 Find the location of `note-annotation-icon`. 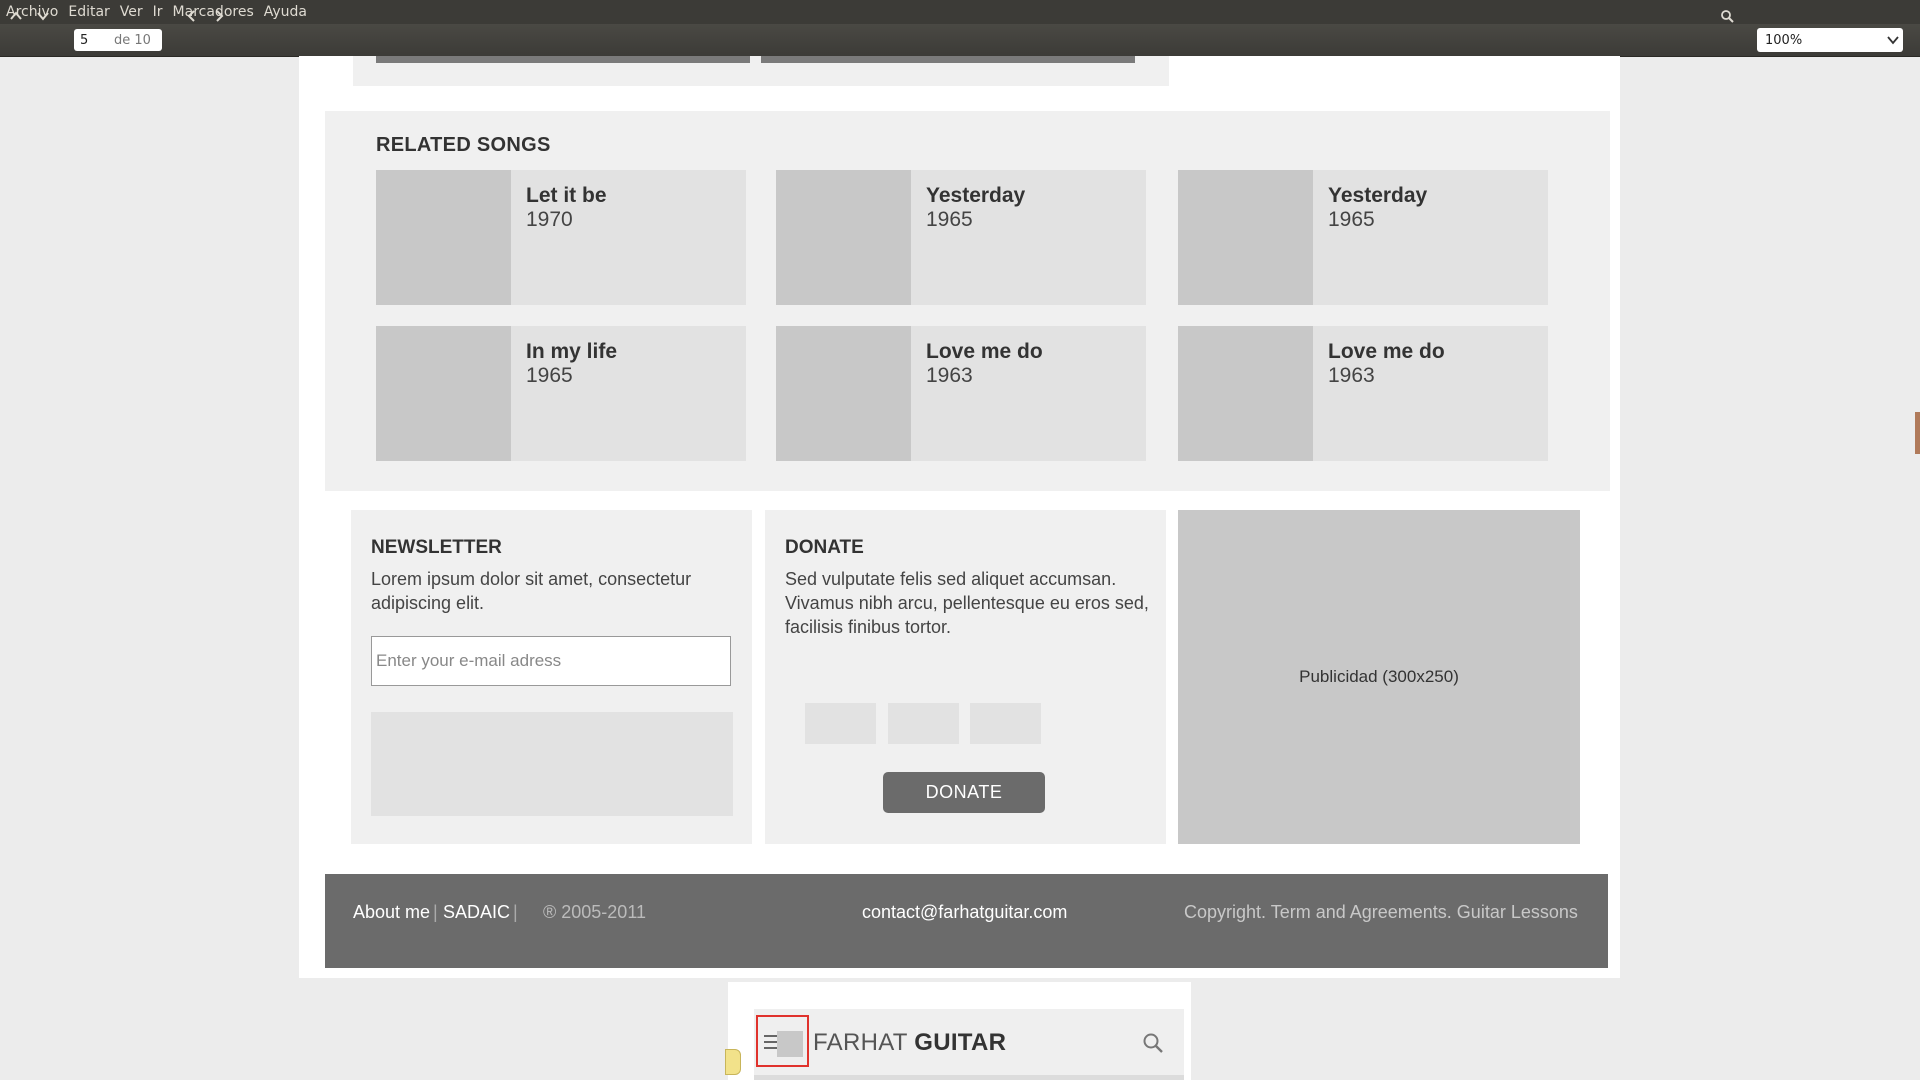

note-annotation-icon is located at coordinates (733, 1062).